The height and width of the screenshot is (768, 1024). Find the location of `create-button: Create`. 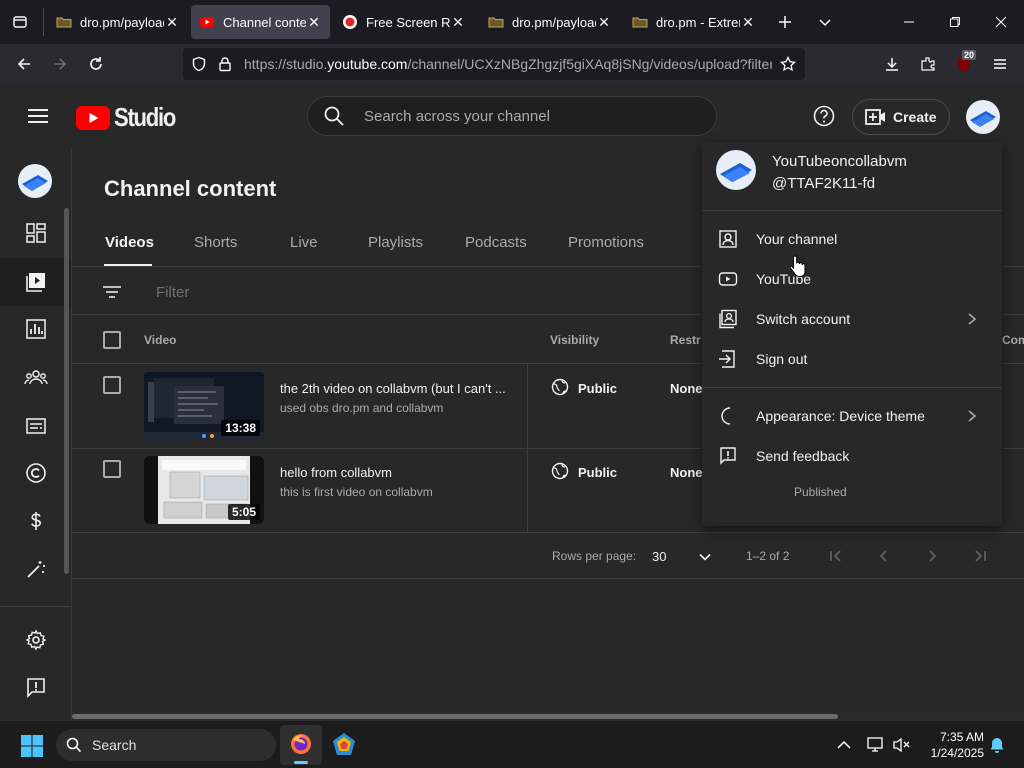

create-button: Create is located at coordinates (901, 117).